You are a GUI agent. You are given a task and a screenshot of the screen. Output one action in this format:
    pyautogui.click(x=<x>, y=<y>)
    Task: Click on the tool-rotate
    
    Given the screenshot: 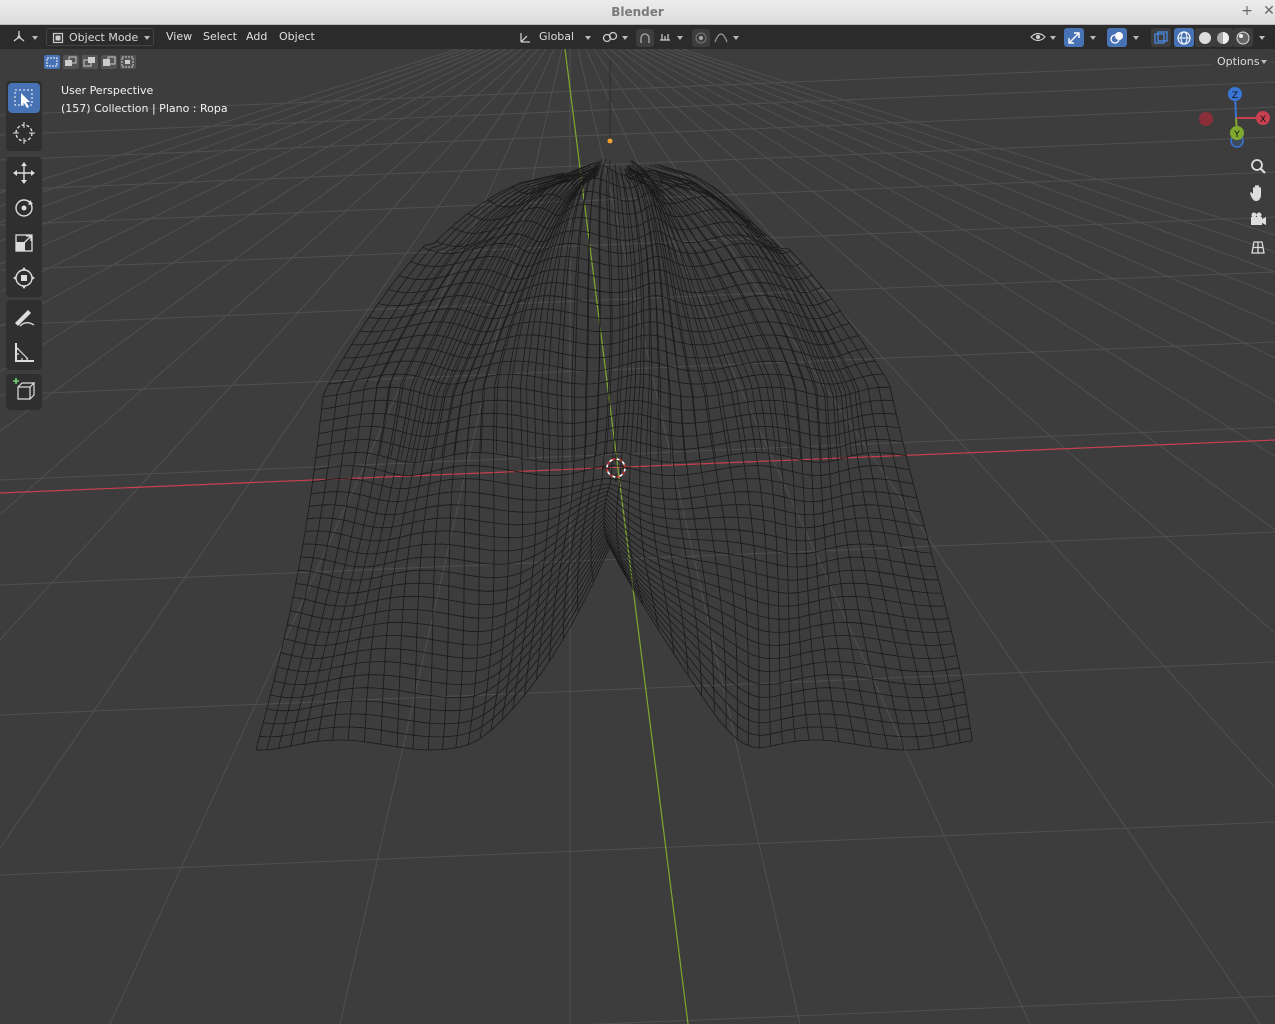 What is the action you would take?
    pyautogui.click(x=24, y=208)
    